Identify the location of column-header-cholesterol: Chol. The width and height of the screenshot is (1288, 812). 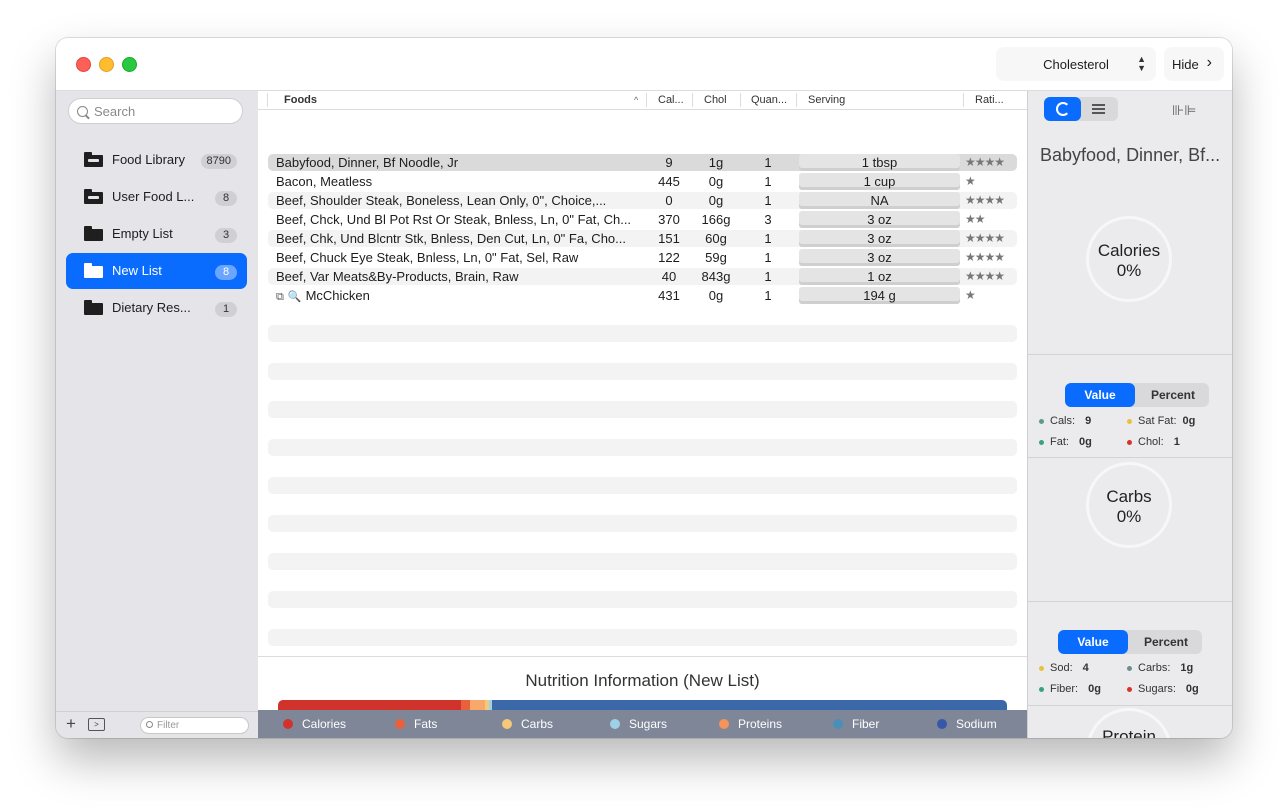
(715, 100).